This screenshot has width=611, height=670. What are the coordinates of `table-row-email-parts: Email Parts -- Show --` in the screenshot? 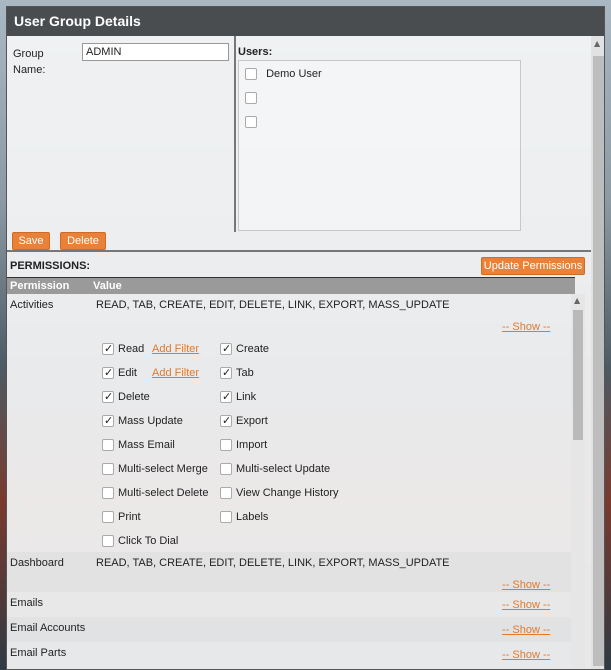 It's located at (289, 654).